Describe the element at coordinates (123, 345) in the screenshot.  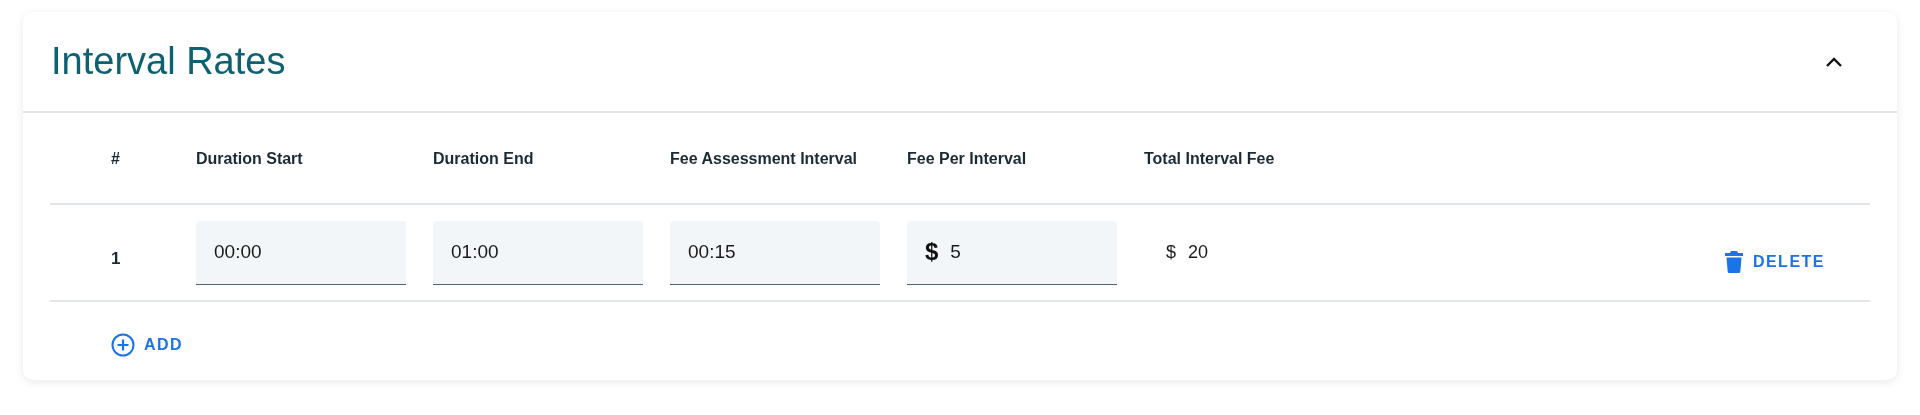
I see `plus-circle-icon` at that location.